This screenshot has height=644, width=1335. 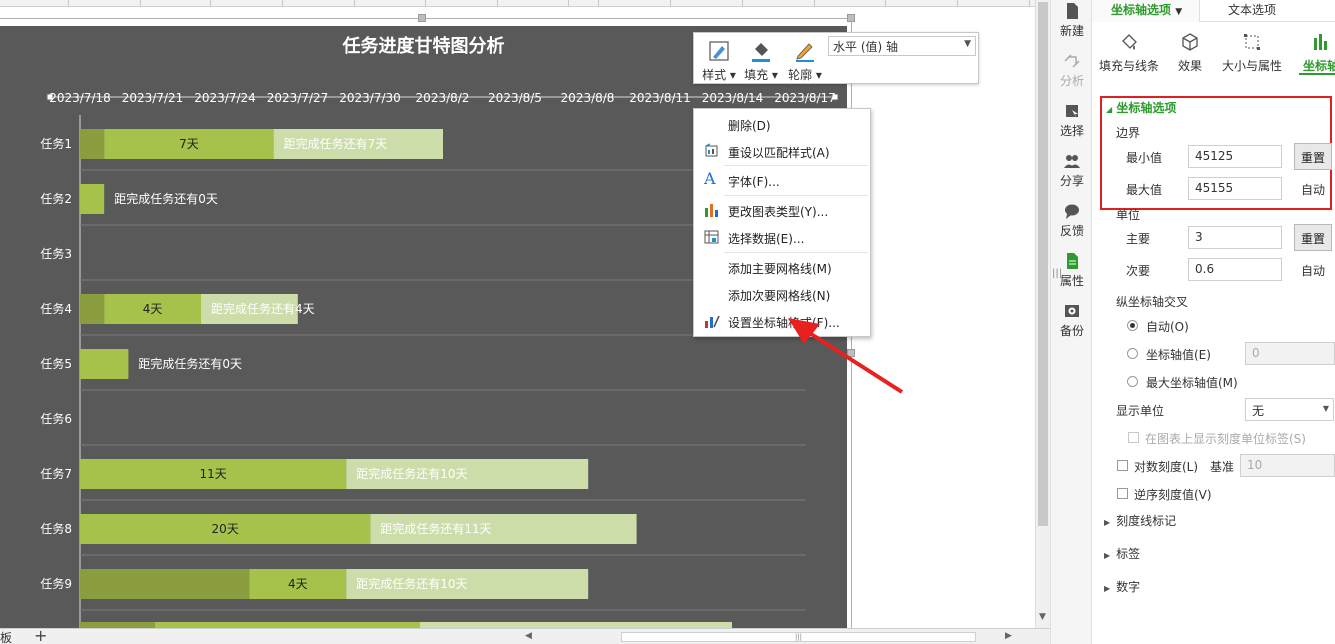 I want to click on analyze-button: 分析, so click(x=1072, y=75).